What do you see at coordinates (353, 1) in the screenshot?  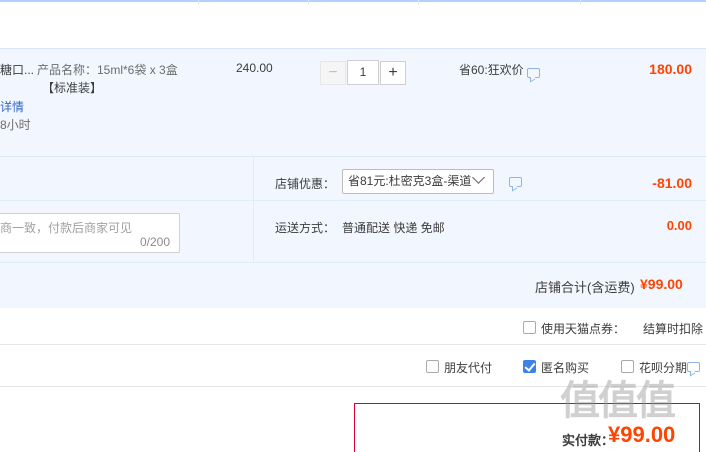 I see `table-header-border` at bounding box center [353, 1].